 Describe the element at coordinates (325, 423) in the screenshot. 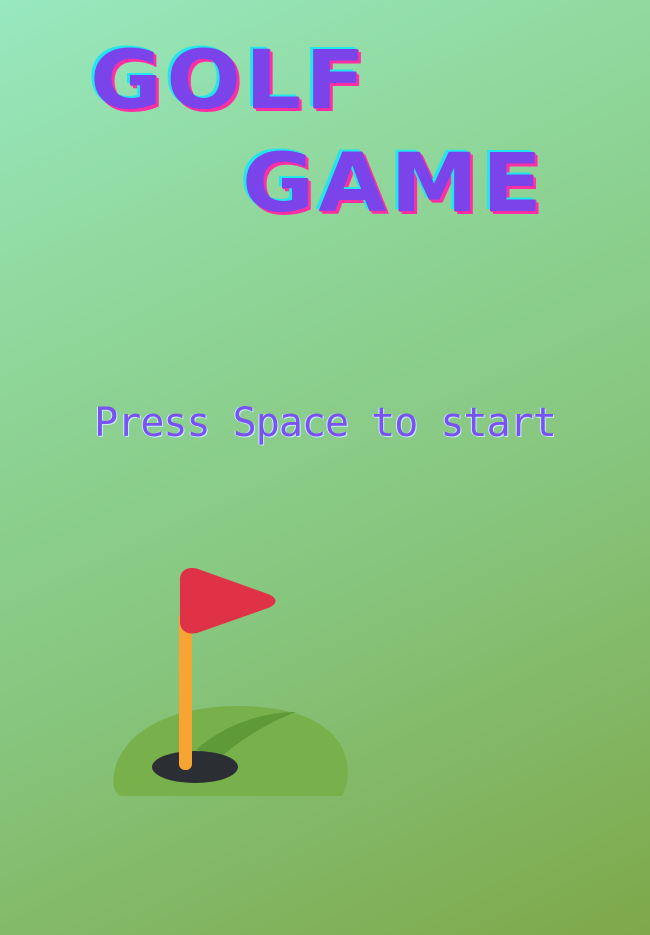

I see `start-prompt: Press Space to start` at that location.